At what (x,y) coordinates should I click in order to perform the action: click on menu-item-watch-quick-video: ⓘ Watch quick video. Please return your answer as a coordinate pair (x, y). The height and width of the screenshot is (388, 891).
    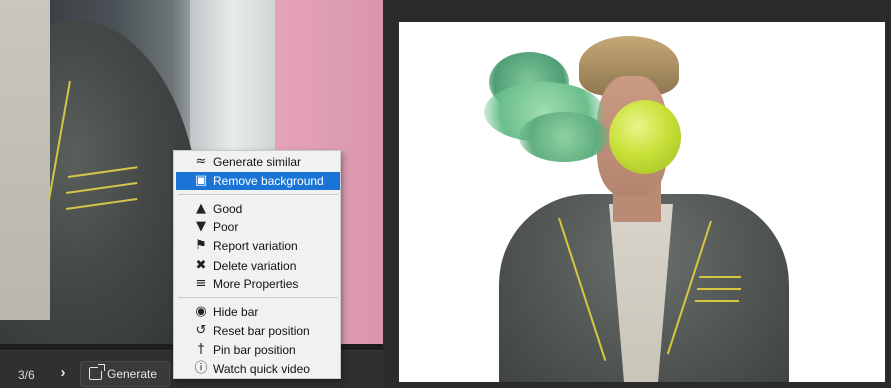
    Looking at the image, I should click on (258, 369).